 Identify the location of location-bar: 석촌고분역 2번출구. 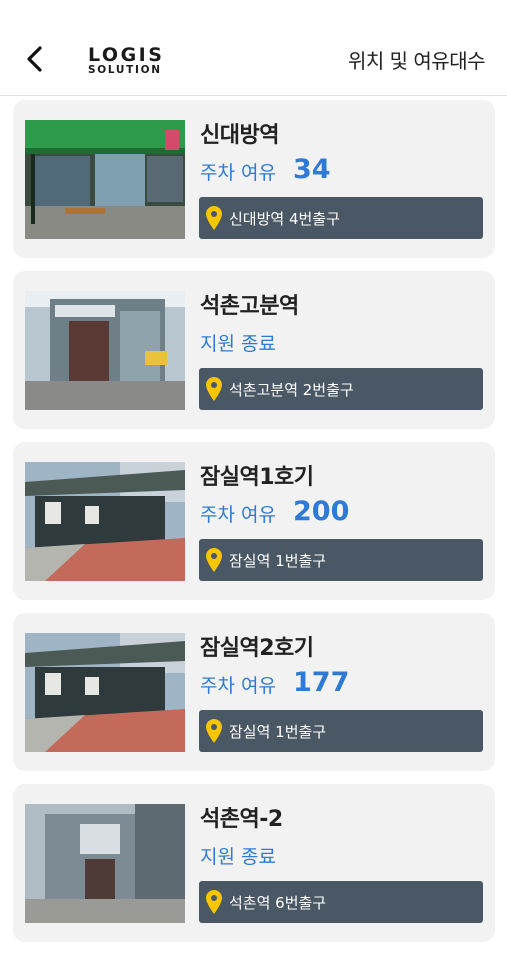
(341, 389).